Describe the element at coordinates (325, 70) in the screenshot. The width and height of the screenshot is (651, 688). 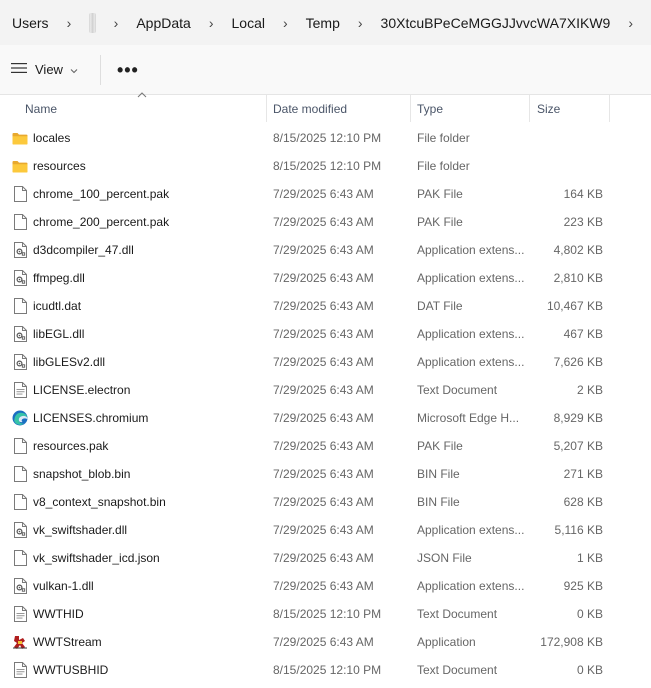
I see `command-bar: View •••` at that location.